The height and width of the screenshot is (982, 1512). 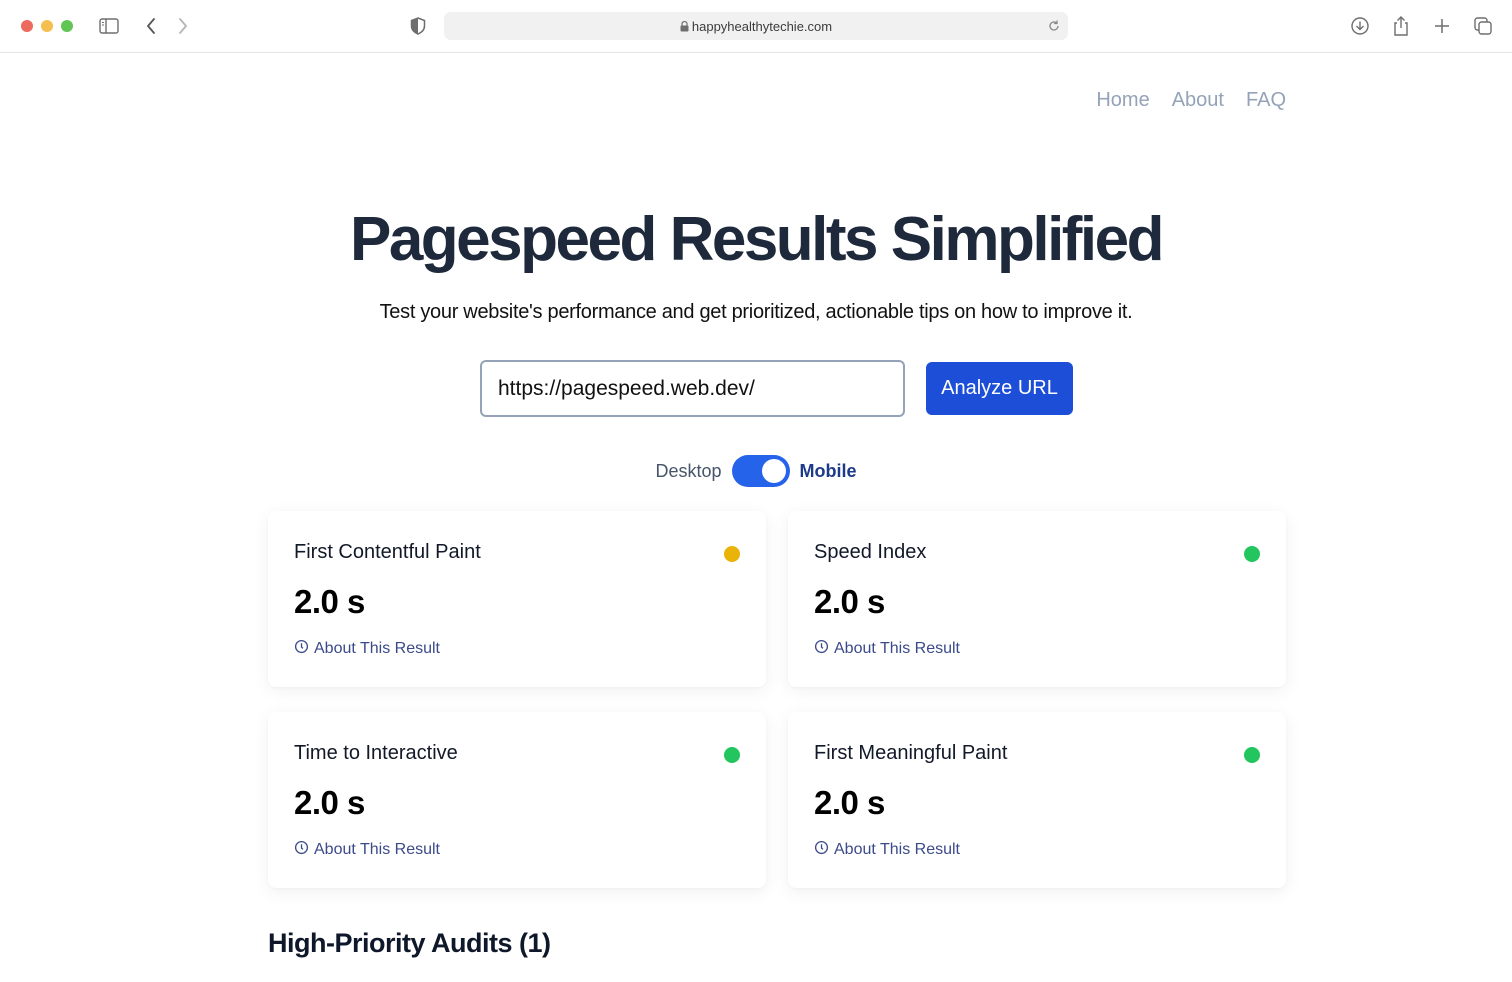 I want to click on desktop-label: Desktop, so click(x=688, y=471).